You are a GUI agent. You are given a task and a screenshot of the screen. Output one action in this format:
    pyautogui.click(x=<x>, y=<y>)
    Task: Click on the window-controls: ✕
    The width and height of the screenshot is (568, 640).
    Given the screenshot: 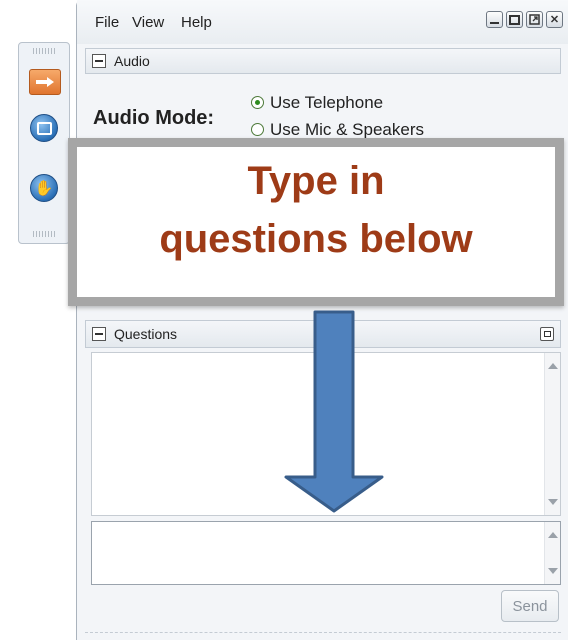 What is the action you would take?
    pyautogui.click(x=524, y=19)
    